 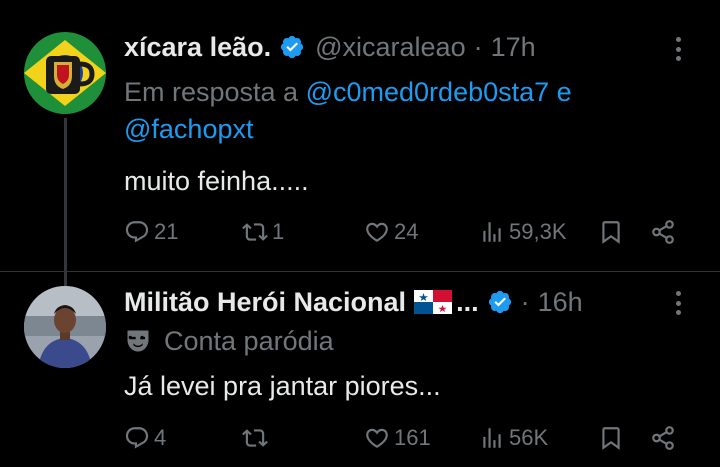 I want to click on tweet-header: Militão Herói Nacional ... · 16h, so click(x=353, y=302).